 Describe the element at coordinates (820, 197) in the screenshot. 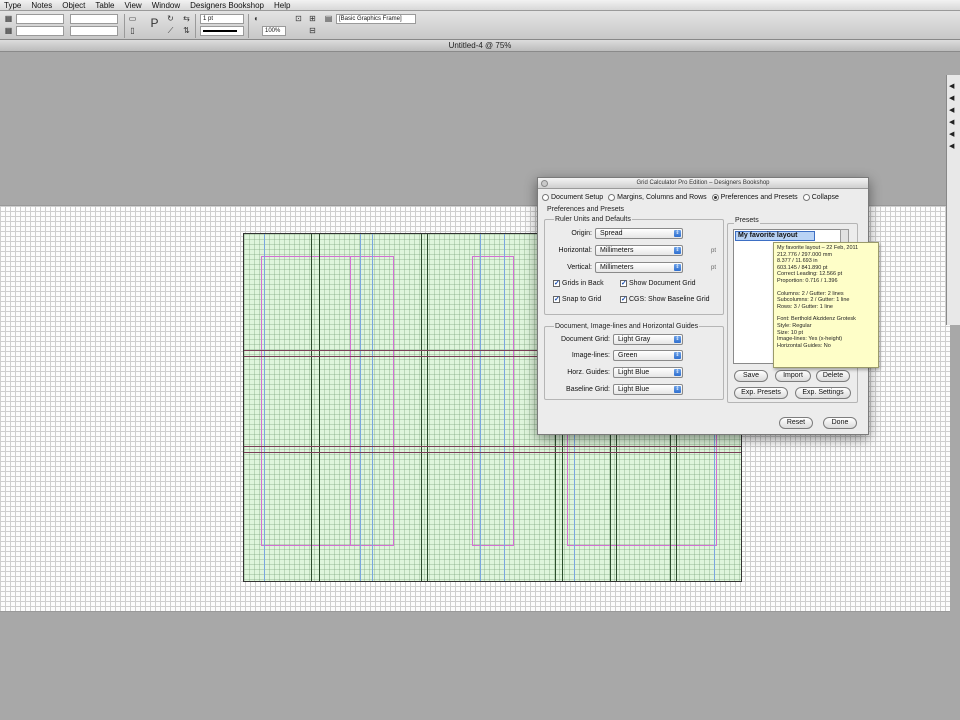

I see `tab-collapse: Collapse` at that location.